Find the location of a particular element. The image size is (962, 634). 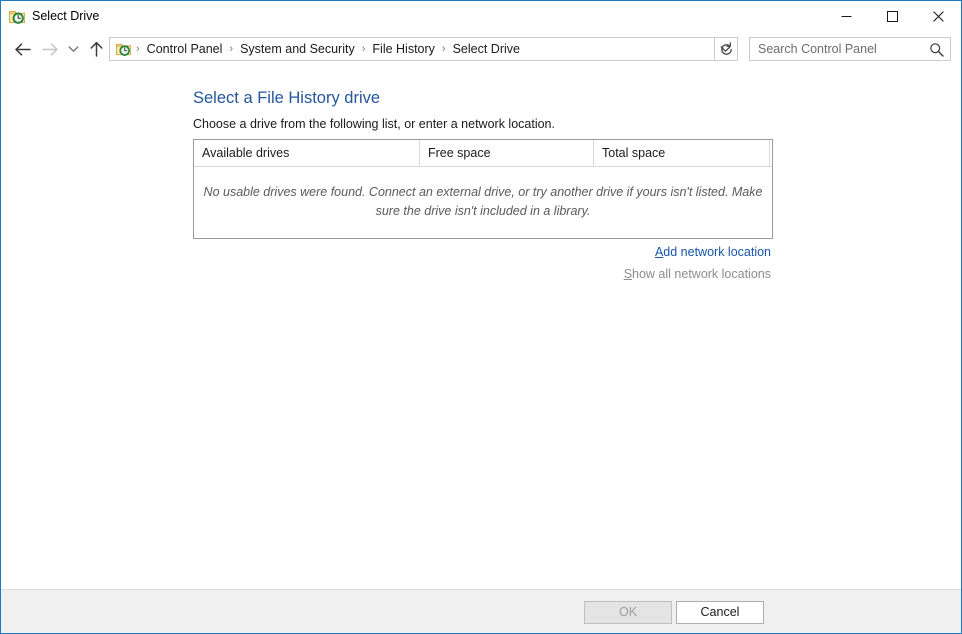

page-title: Select a File History drive is located at coordinates (287, 98).